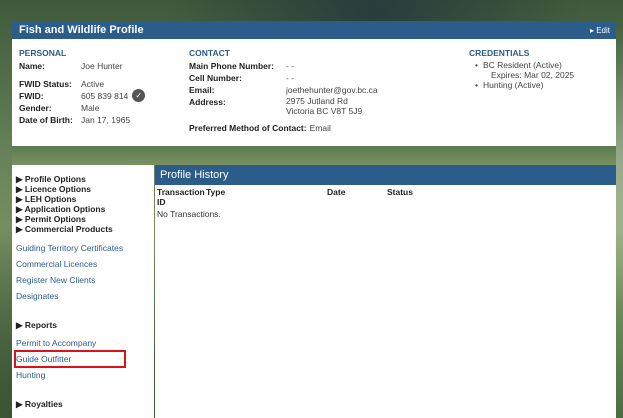 The width and height of the screenshot is (623, 418). What do you see at coordinates (181, 197) in the screenshot?
I see `col-transaction-id: Transaction ID` at bounding box center [181, 197].